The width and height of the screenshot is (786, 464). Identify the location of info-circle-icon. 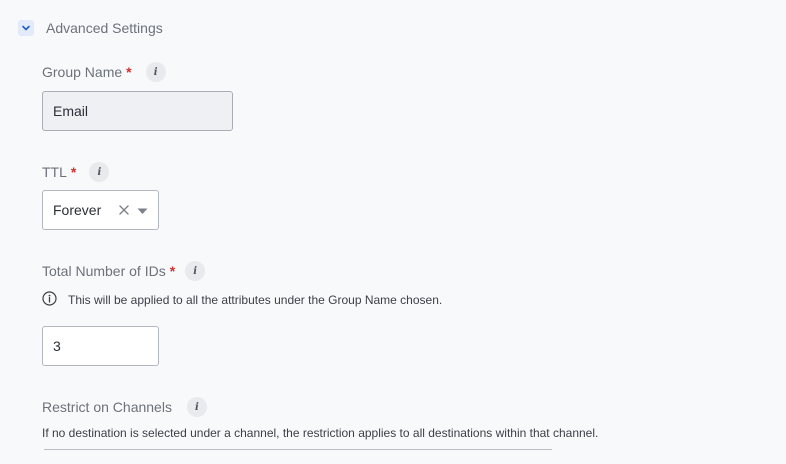
(49, 300).